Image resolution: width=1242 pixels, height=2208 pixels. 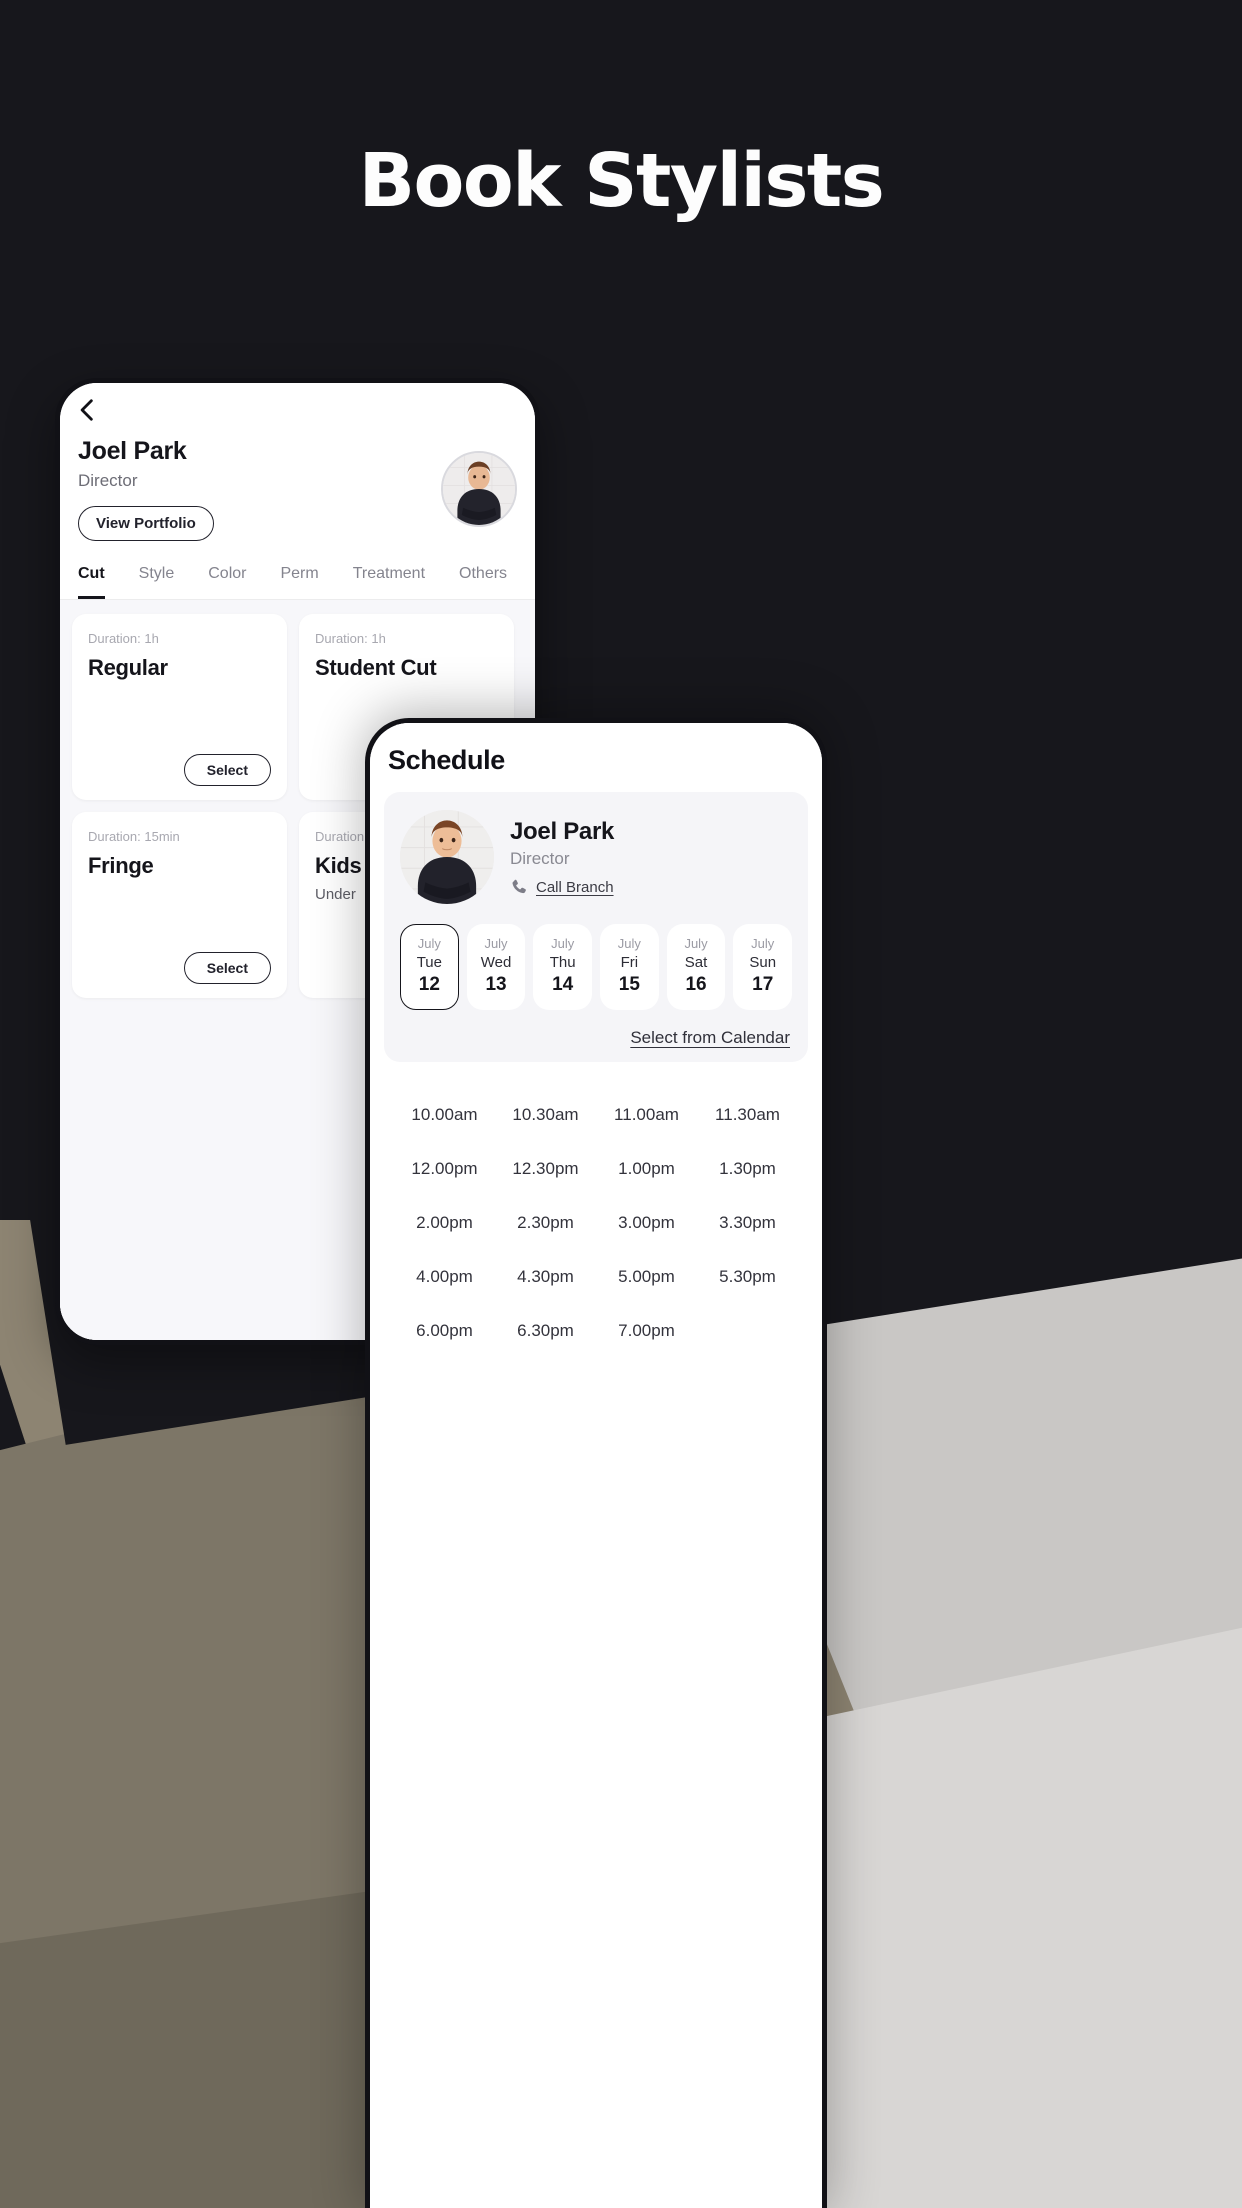 What do you see at coordinates (444, 1277) in the screenshot?
I see `time-slot: 4.00pm` at bounding box center [444, 1277].